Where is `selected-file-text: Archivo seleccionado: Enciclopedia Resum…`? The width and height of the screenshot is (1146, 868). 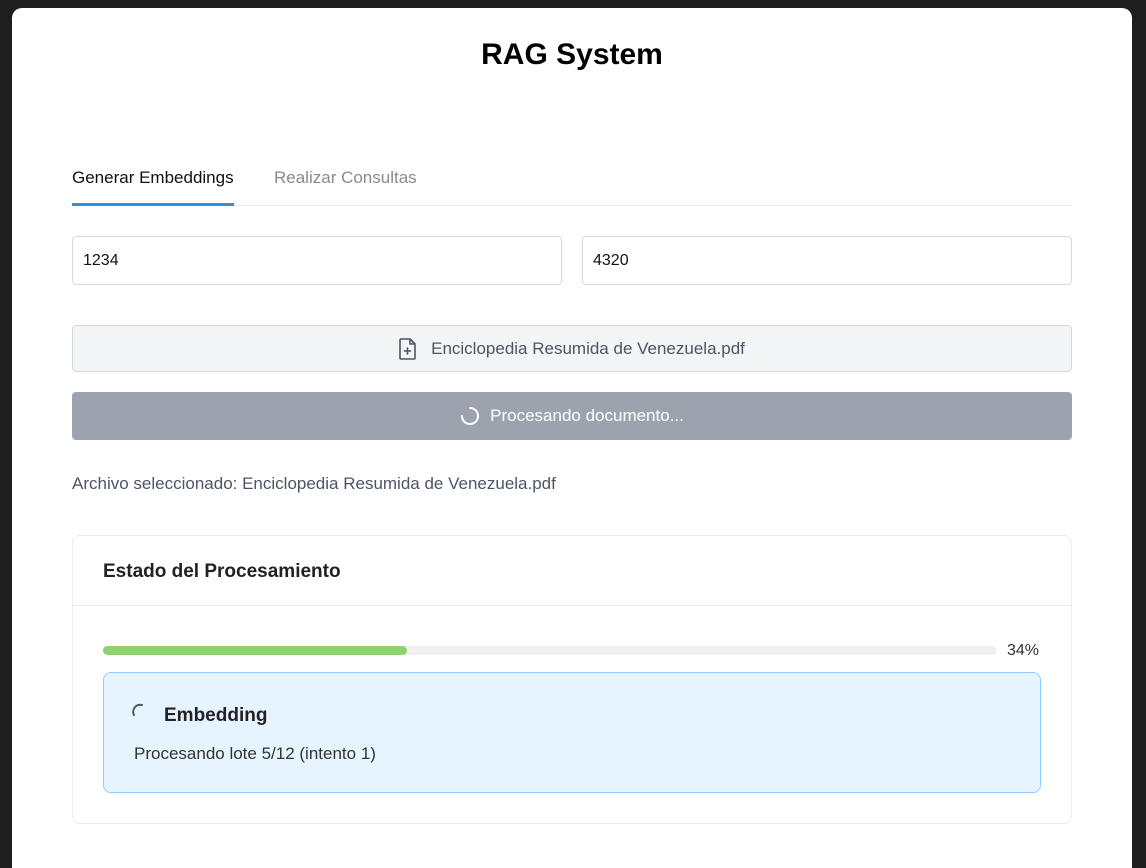 selected-file-text: Archivo seleccionado: Enciclopedia Resum… is located at coordinates (314, 483).